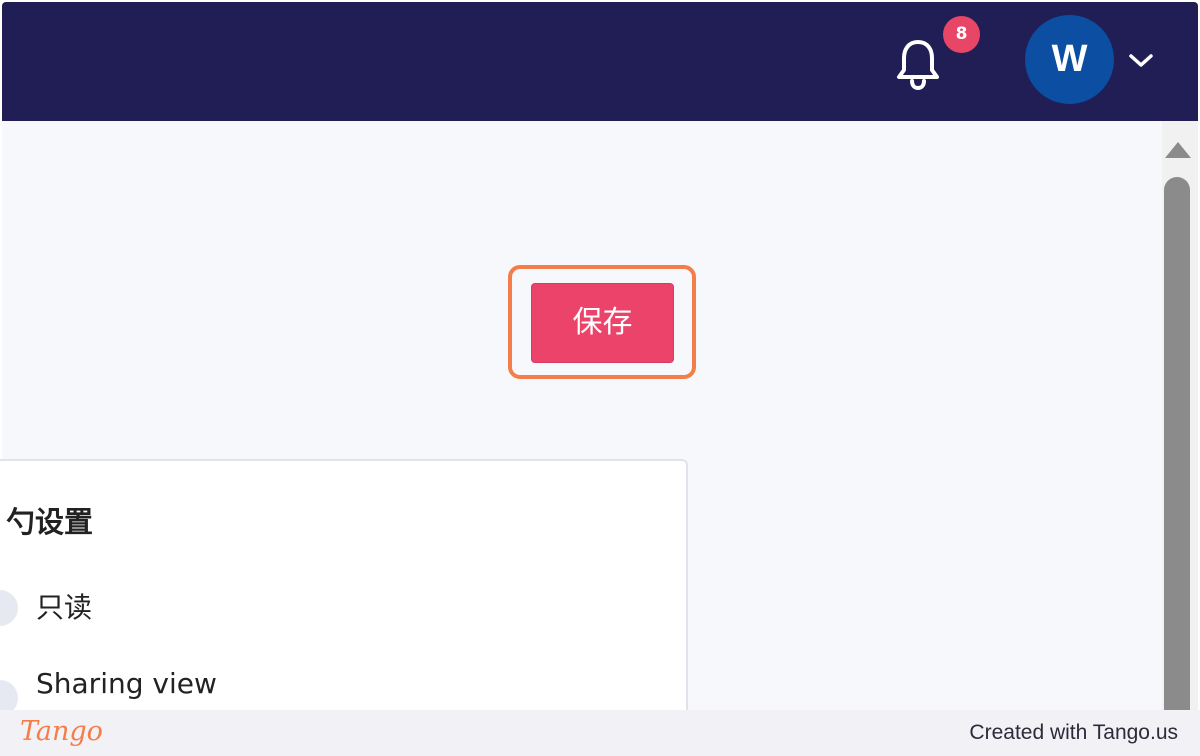  What do you see at coordinates (61, 731) in the screenshot?
I see `tango-logo: Tango` at bounding box center [61, 731].